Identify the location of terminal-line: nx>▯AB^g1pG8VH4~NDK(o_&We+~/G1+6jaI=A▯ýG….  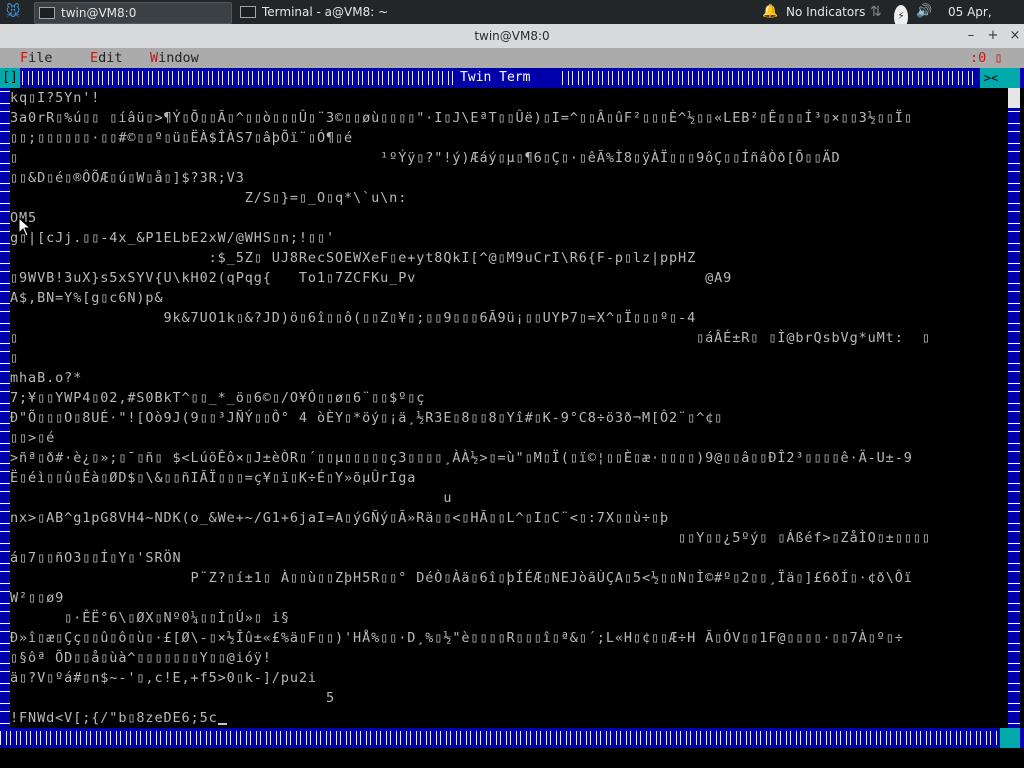
(340, 518).